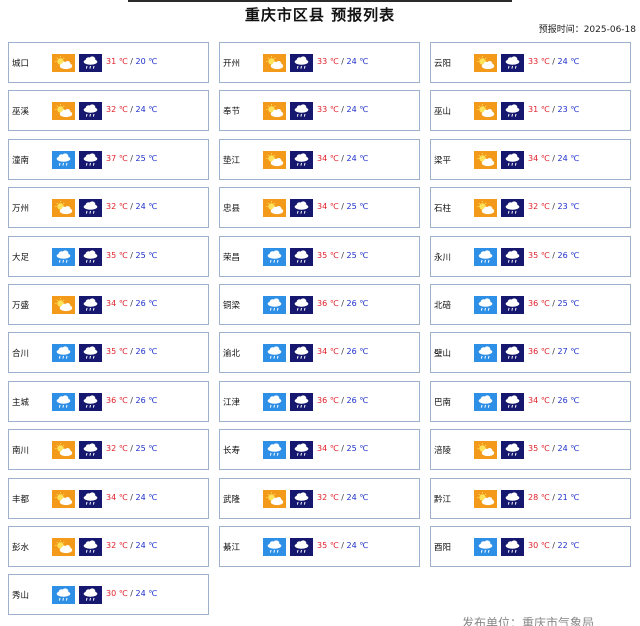 The height and width of the screenshot is (626, 640). What do you see at coordinates (568, 497) in the screenshot?
I see `min-temp: 21 ℃` at bounding box center [568, 497].